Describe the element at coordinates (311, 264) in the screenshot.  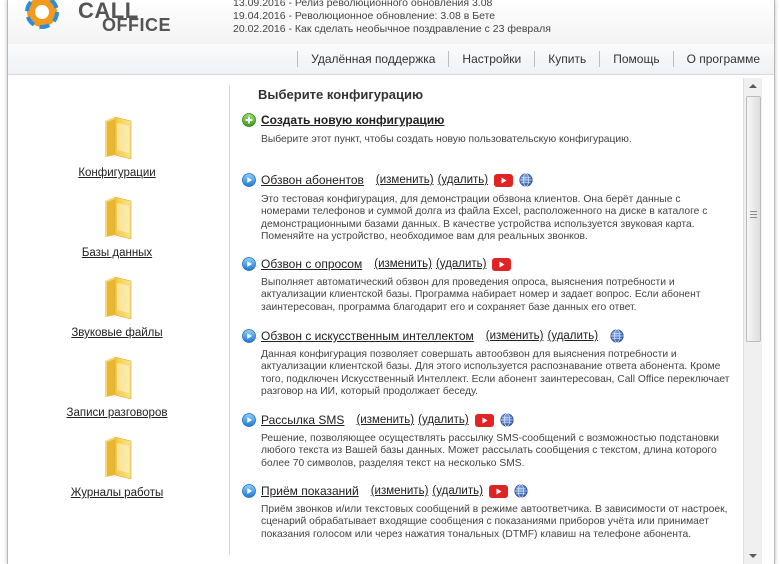
I see `config-name-link: Обзвон с опросом` at that location.